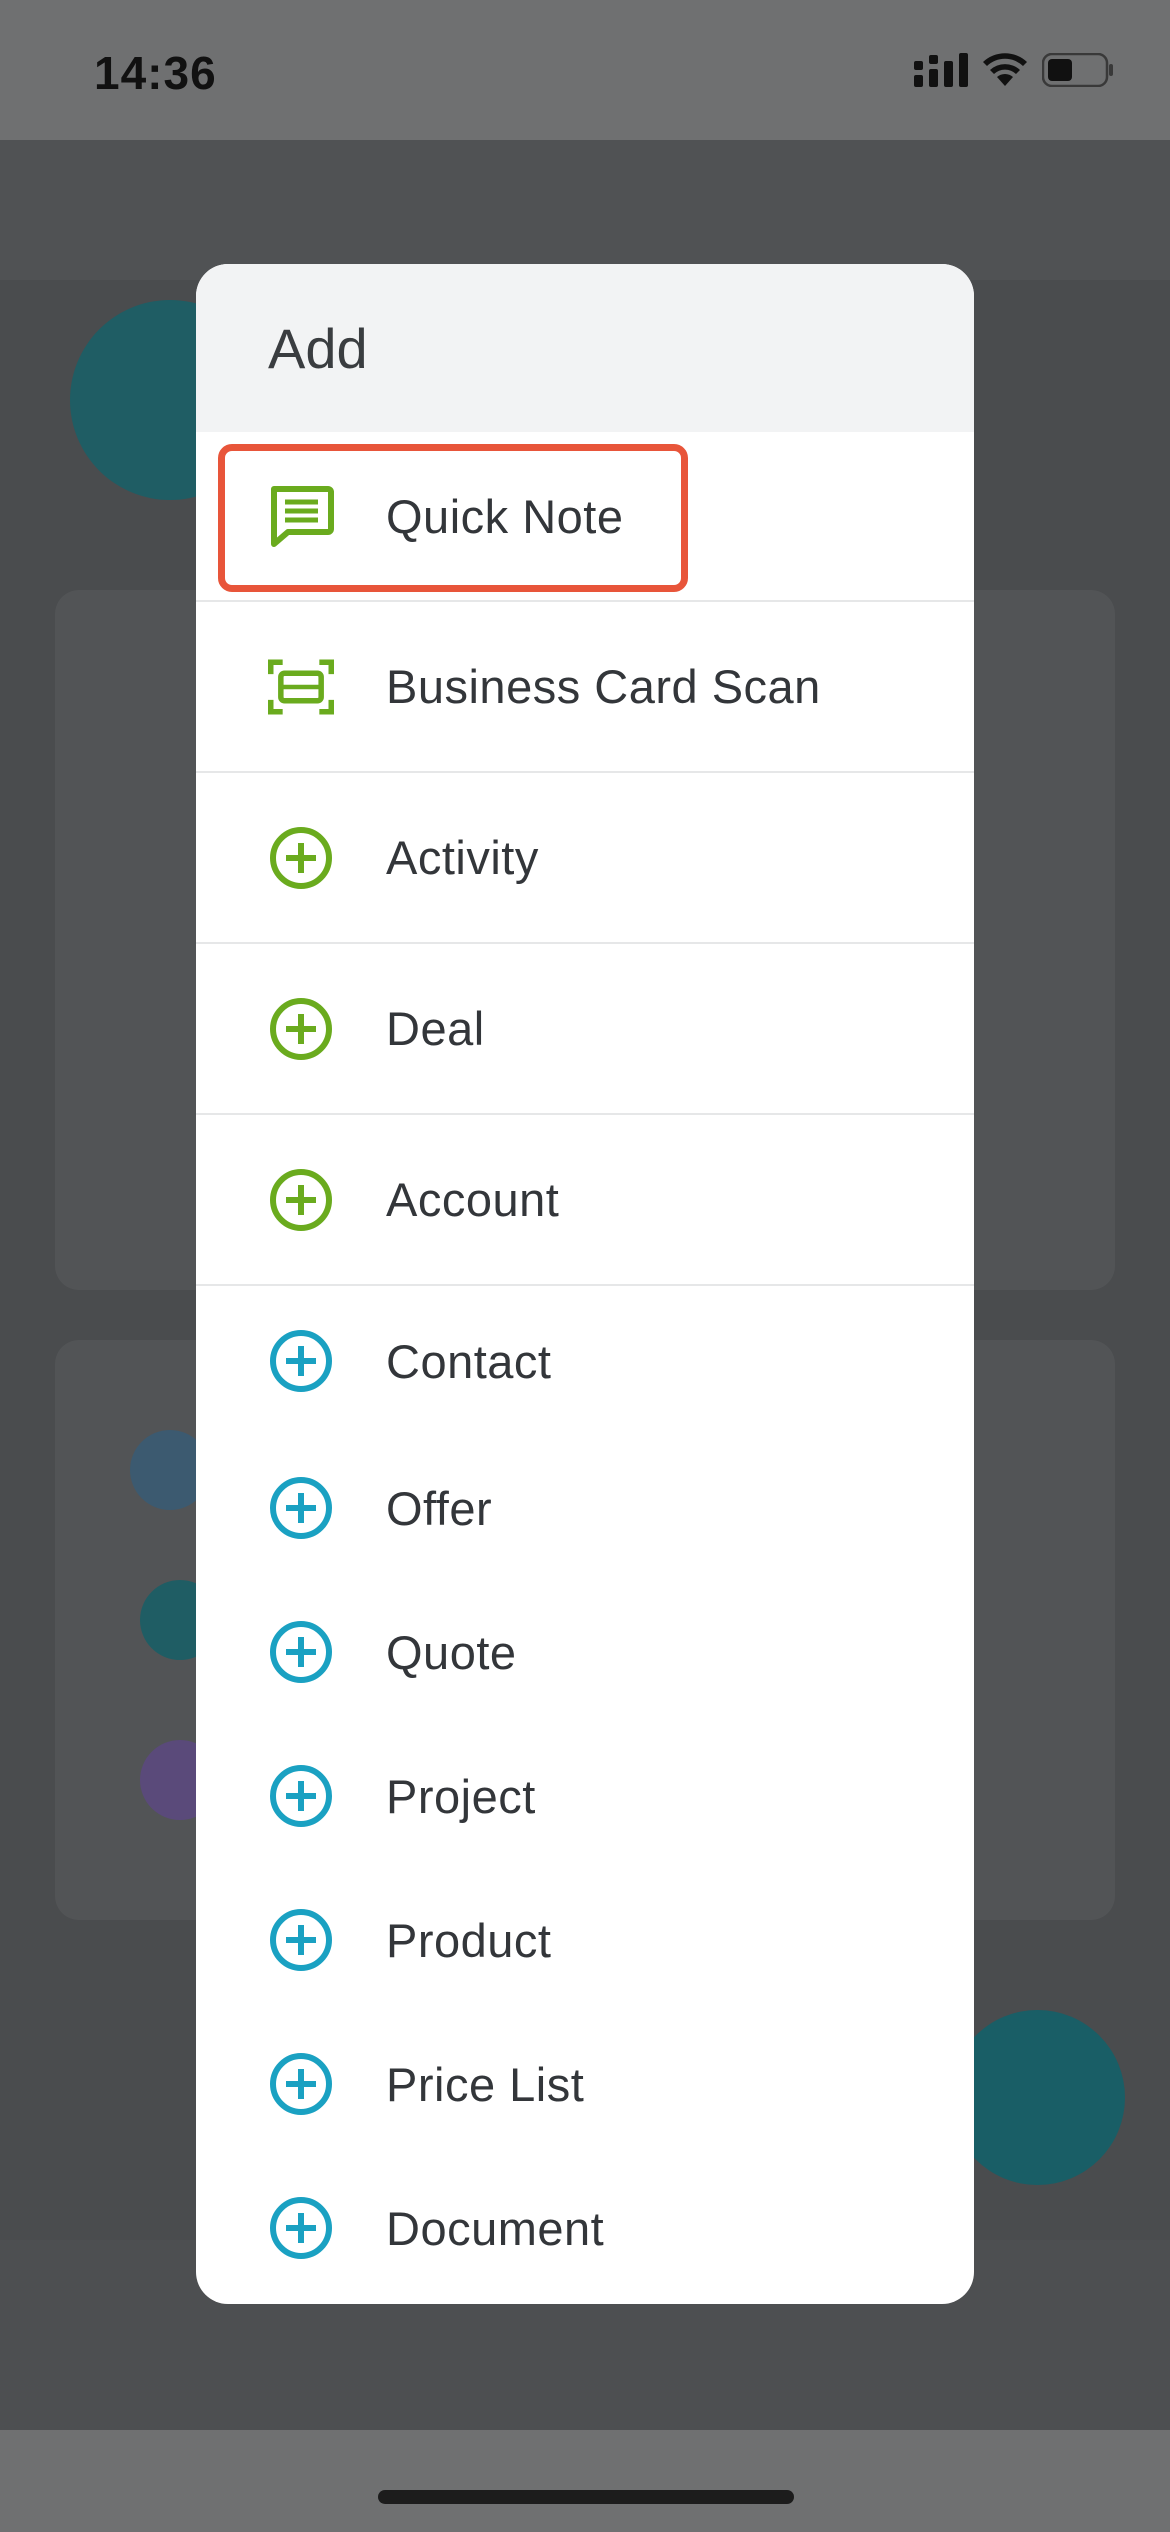 This screenshot has width=1170, height=2532. I want to click on menu-item-business-card-scan: Business Card Scan, so click(585, 687).